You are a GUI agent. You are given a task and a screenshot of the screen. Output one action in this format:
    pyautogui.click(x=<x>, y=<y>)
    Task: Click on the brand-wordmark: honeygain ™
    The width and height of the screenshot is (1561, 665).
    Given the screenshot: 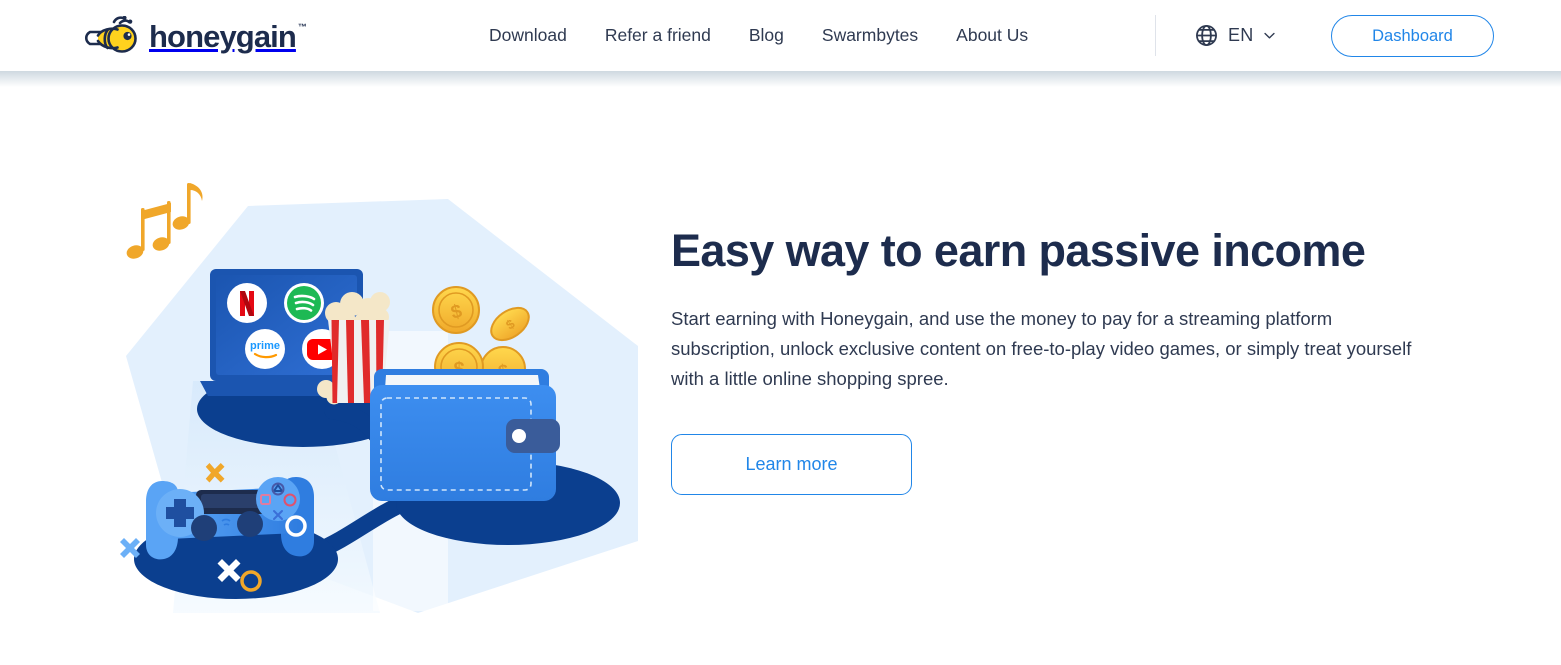 What is the action you would take?
    pyautogui.click(x=228, y=36)
    